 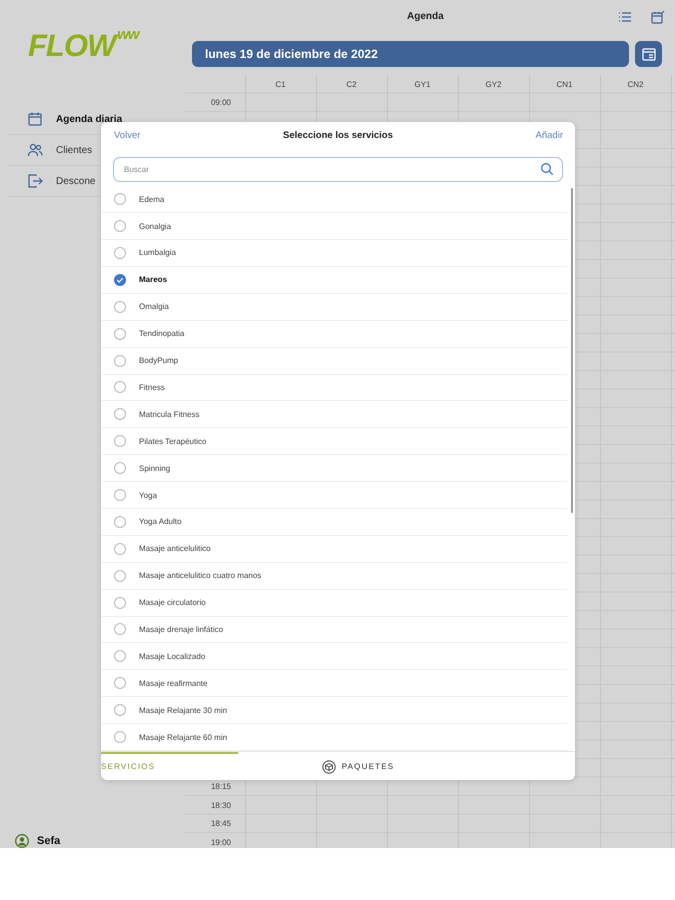 I want to click on user-name: Sefa, so click(x=48, y=841).